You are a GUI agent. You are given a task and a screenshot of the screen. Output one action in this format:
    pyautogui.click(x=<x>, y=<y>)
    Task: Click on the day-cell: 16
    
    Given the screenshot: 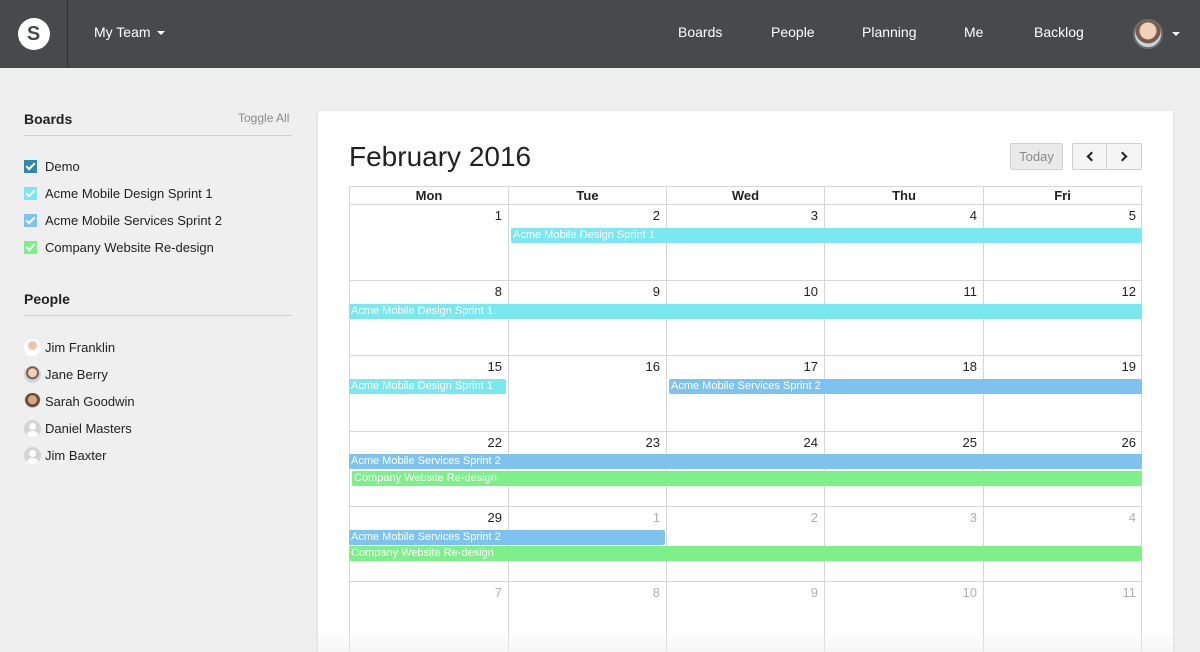 What is the action you would take?
    pyautogui.click(x=587, y=394)
    